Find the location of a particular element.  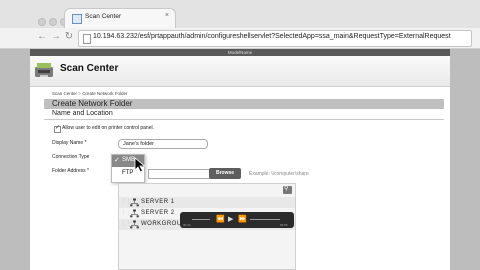

browser-tab: Scan Center × is located at coordinates (120, 18).